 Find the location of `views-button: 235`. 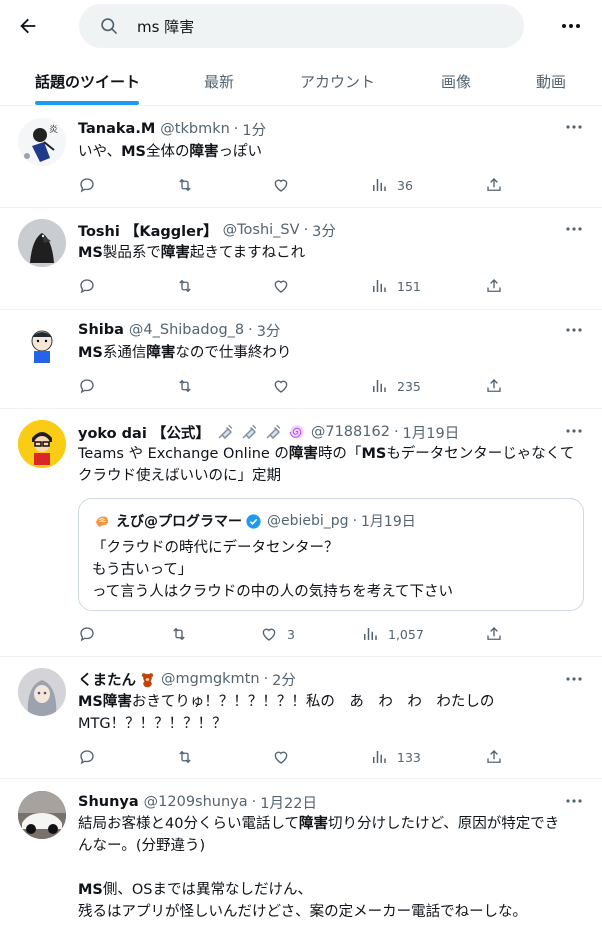

views-button: 235 is located at coordinates (395, 386).